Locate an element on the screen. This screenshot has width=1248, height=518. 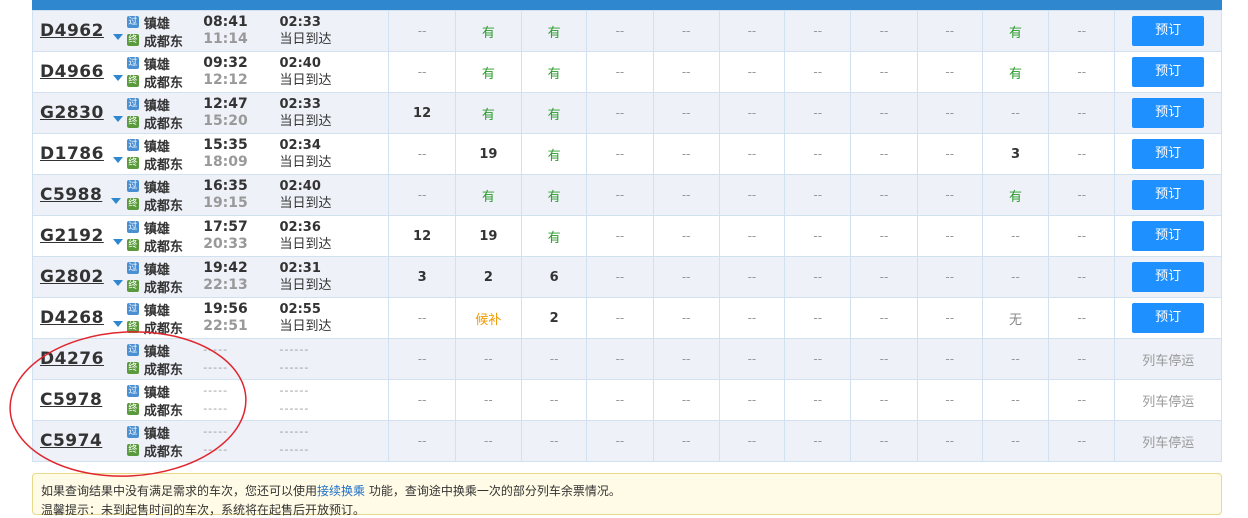
train-number-link: D1786 is located at coordinates (72, 154).